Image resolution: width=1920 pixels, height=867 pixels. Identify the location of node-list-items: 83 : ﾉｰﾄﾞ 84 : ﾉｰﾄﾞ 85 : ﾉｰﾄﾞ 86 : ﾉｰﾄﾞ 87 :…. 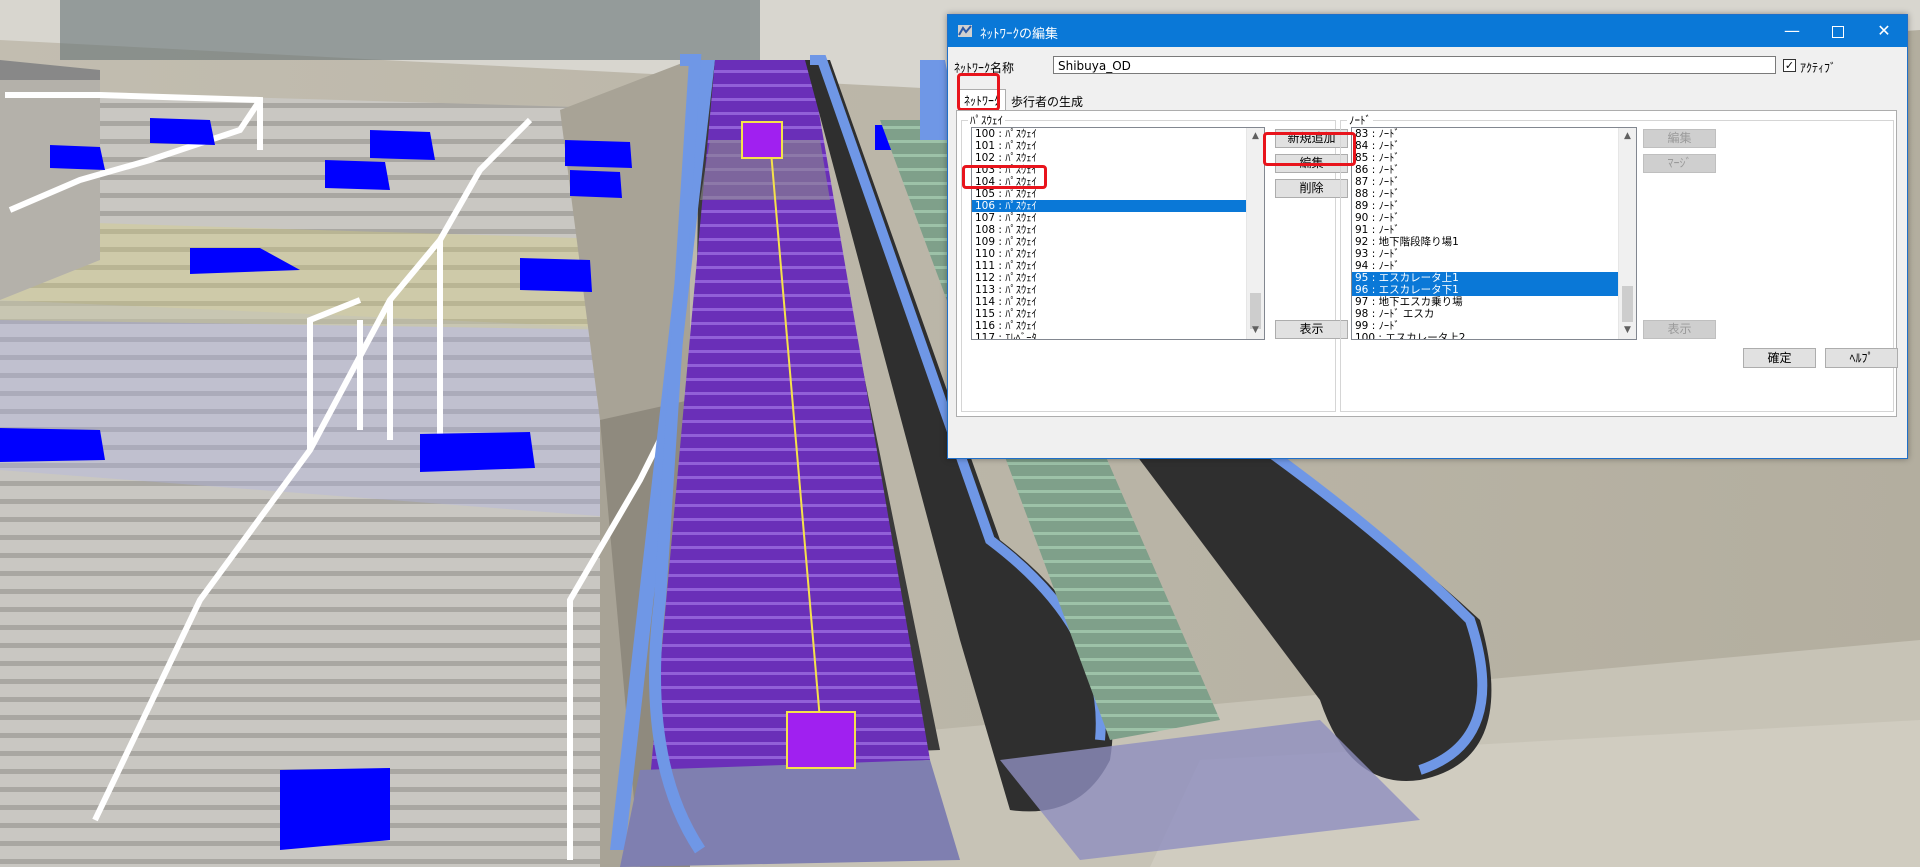
(1485, 233).